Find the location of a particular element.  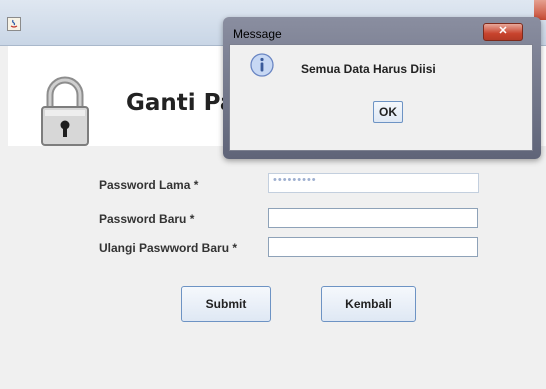

header-title: Ganti Pa is located at coordinates (181, 103).